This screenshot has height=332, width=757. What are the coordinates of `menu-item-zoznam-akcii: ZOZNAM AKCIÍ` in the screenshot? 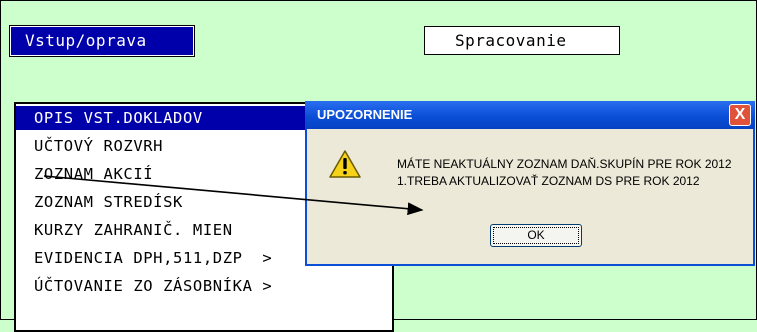 It's located at (84, 174).